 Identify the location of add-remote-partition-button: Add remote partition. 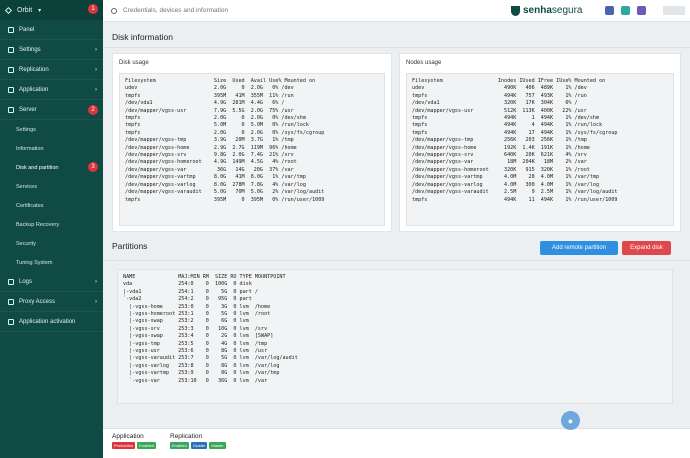
(579, 248).